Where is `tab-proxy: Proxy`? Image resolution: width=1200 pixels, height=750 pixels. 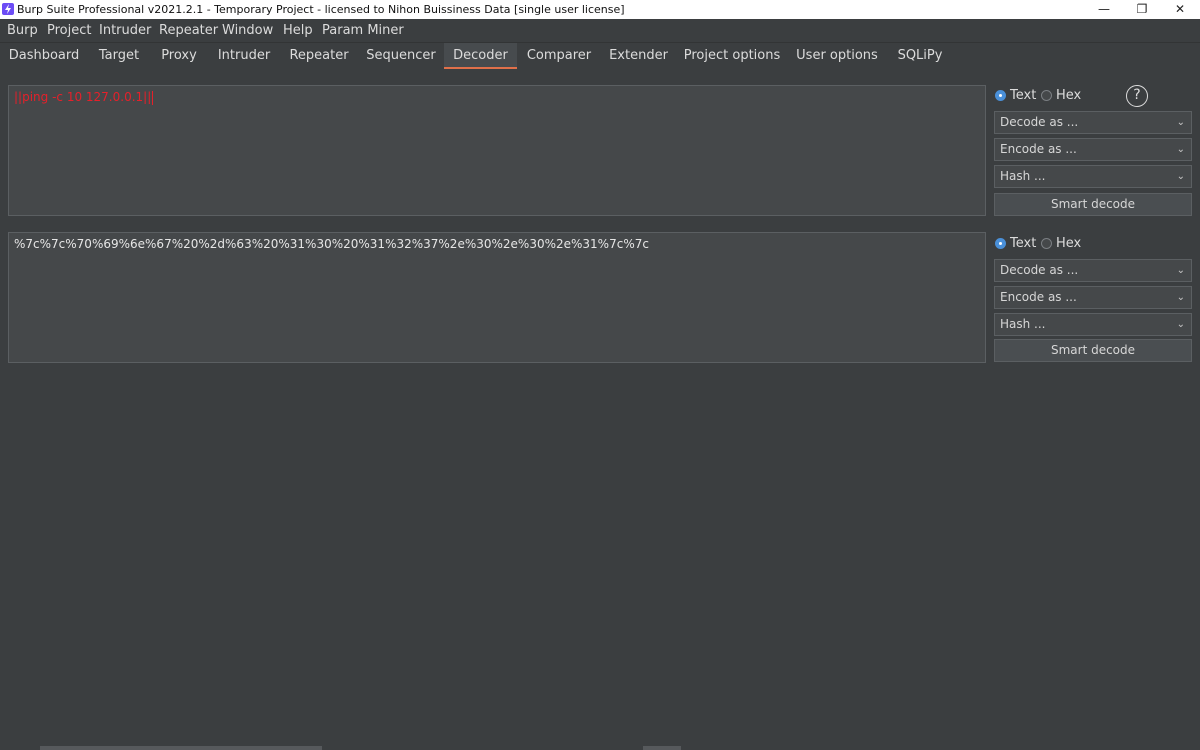
tab-proxy: Proxy is located at coordinates (179, 56).